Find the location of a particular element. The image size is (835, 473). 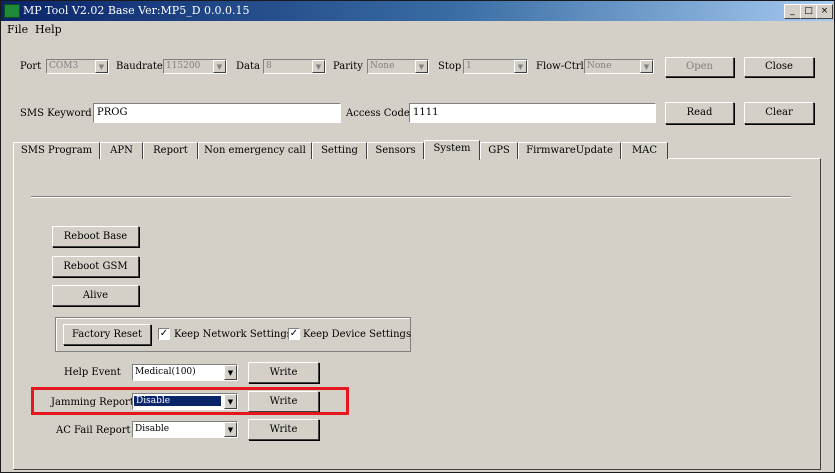

ac-fail-report-write-button: Write is located at coordinates (283, 429).